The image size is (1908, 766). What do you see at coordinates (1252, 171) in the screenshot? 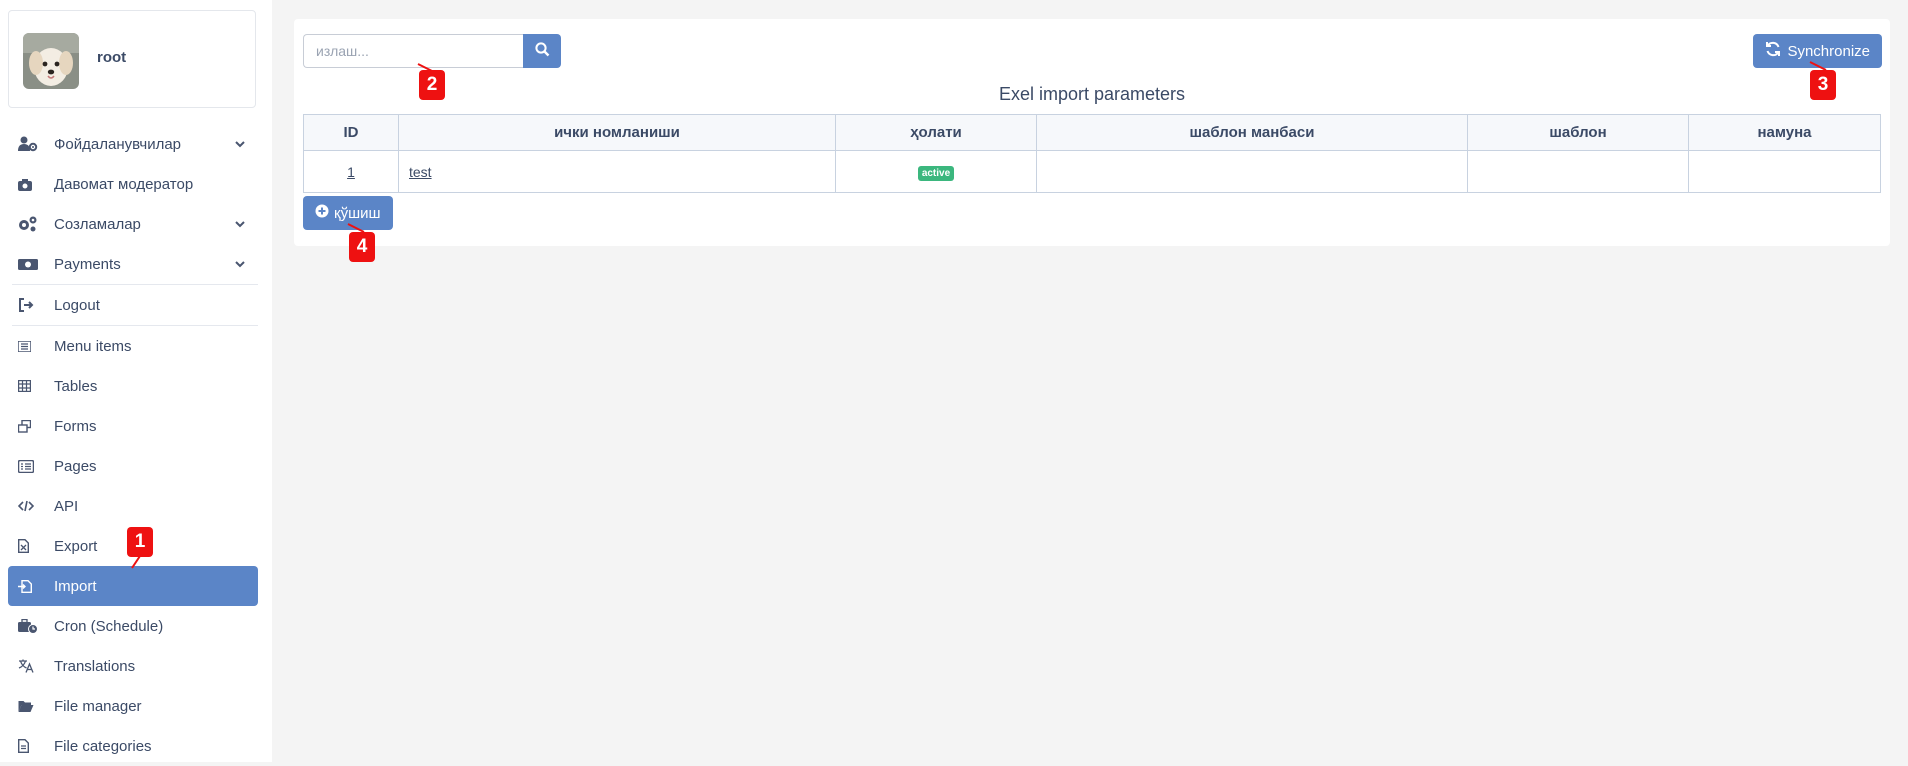
I see `cell-template-source` at bounding box center [1252, 171].